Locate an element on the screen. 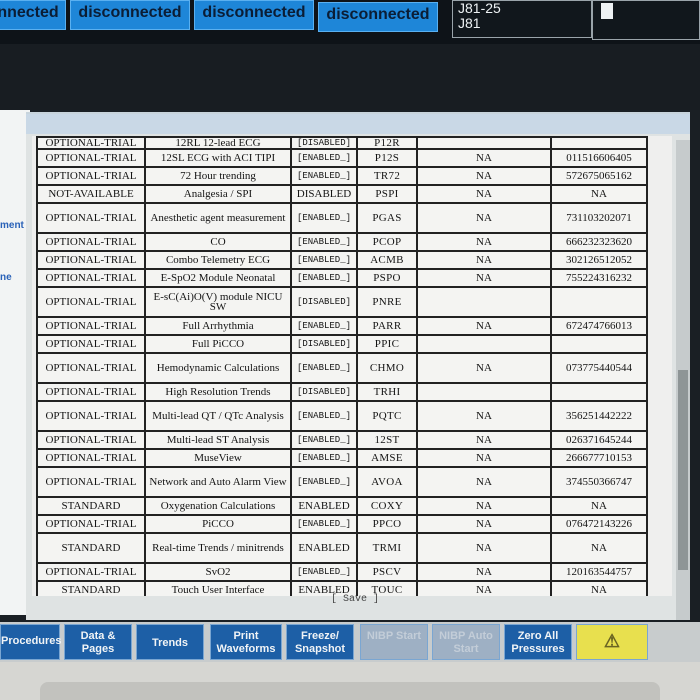 The height and width of the screenshot is (700, 700). cell-feature: 12RL 12-lead ECG is located at coordinates (218, 143).